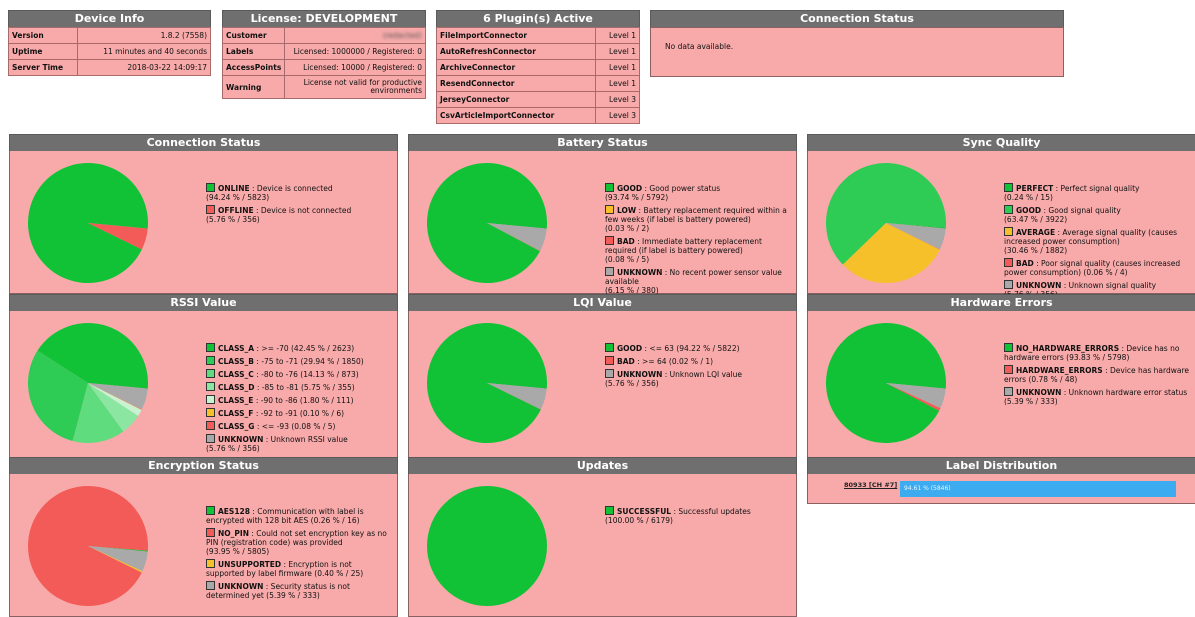 The width and height of the screenshot is (1195, 617). Describe the element at coordinates (617, 99) in the screenshot. I see `plugin-level: Level 3` at that location.